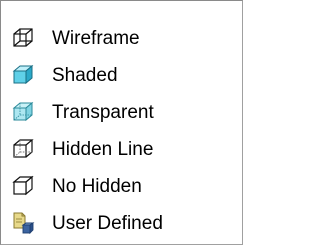 The image size is (320, 247). I want to click on menu-item-transparent: Transparent, so click(123, 112).